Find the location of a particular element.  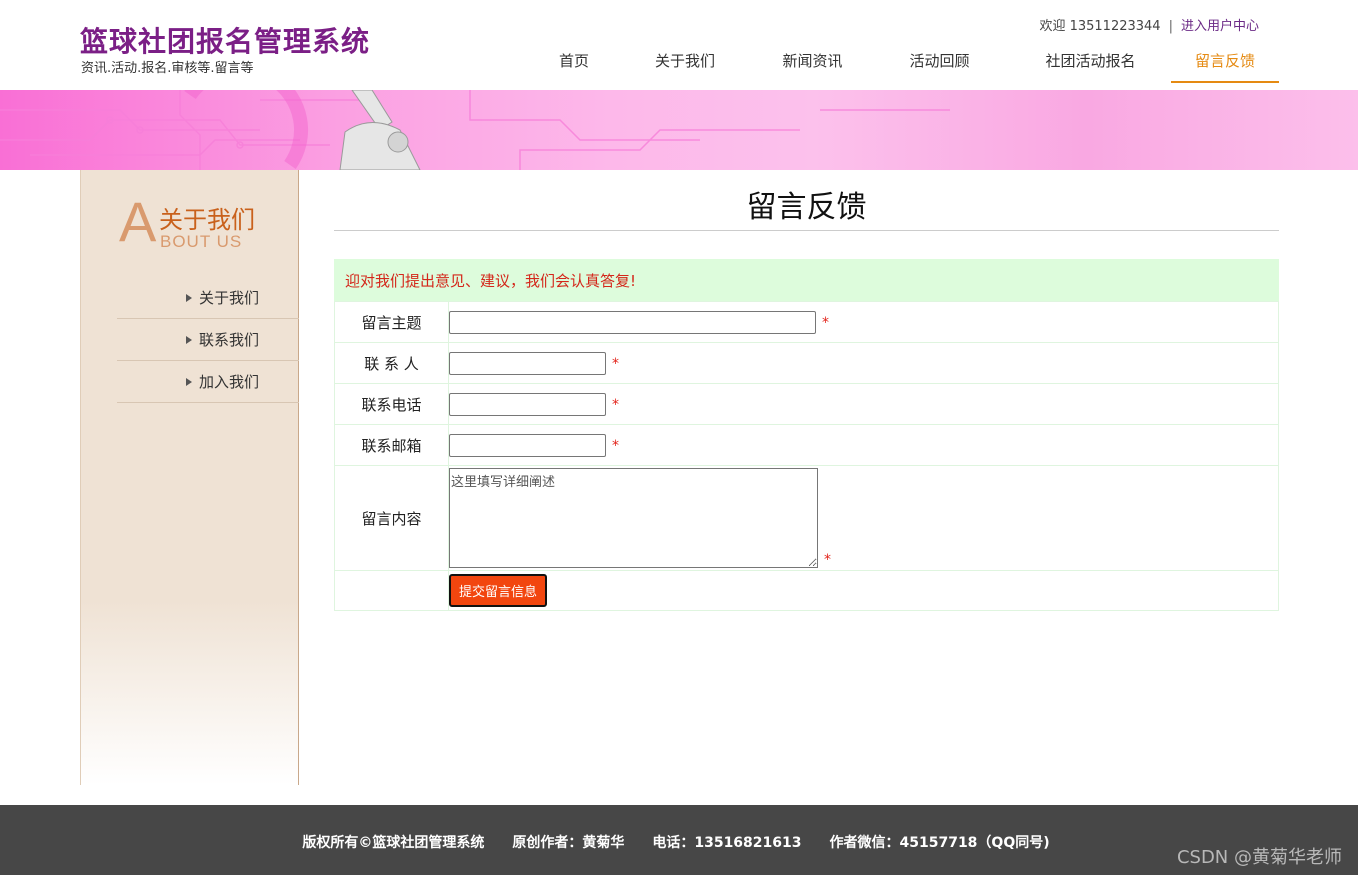

nav-item-review: 活动回顾 is located at coordinates (939, 61).